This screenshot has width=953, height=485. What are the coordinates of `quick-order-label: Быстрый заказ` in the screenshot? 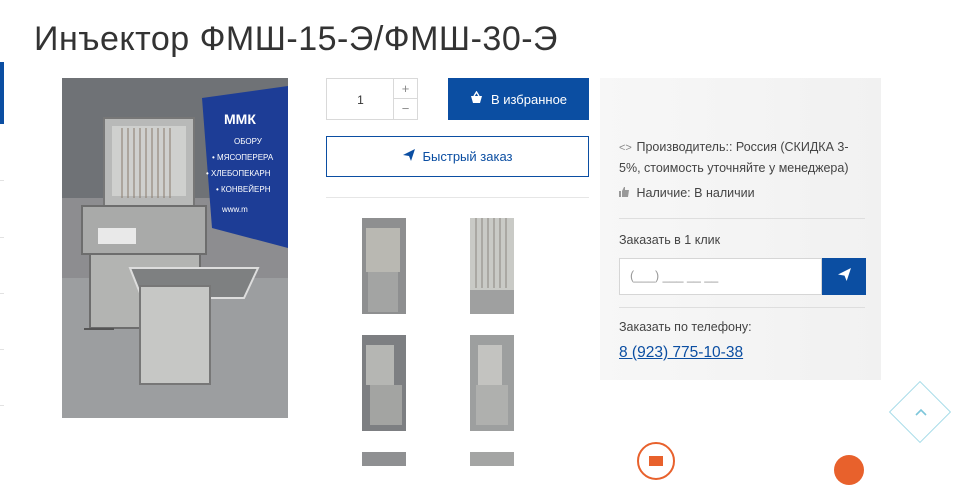 It's located at (467, 156).